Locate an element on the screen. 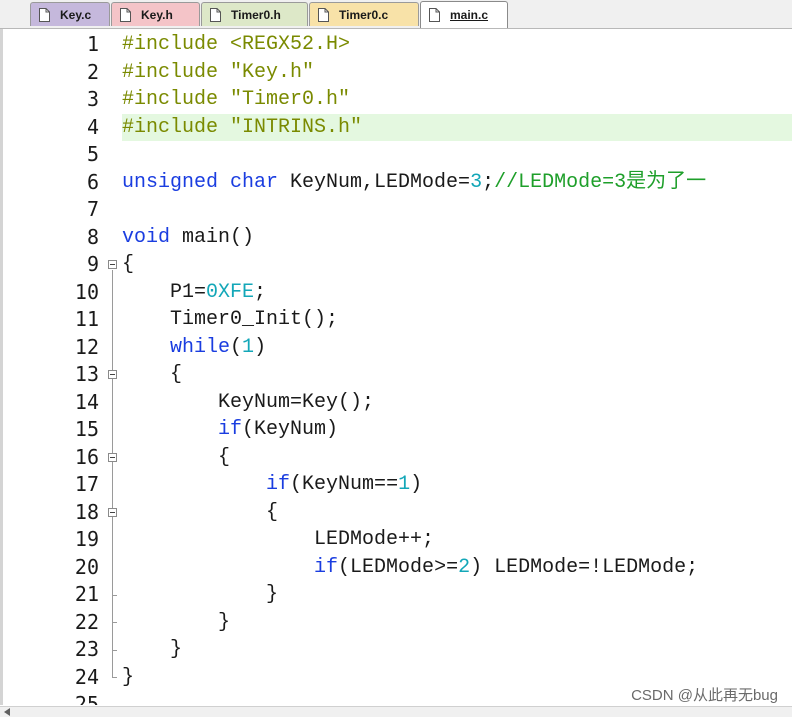 The width and height of the screenshot is (792, 717). code-line: #include "Key.h" is located at coordinates (457, 73).